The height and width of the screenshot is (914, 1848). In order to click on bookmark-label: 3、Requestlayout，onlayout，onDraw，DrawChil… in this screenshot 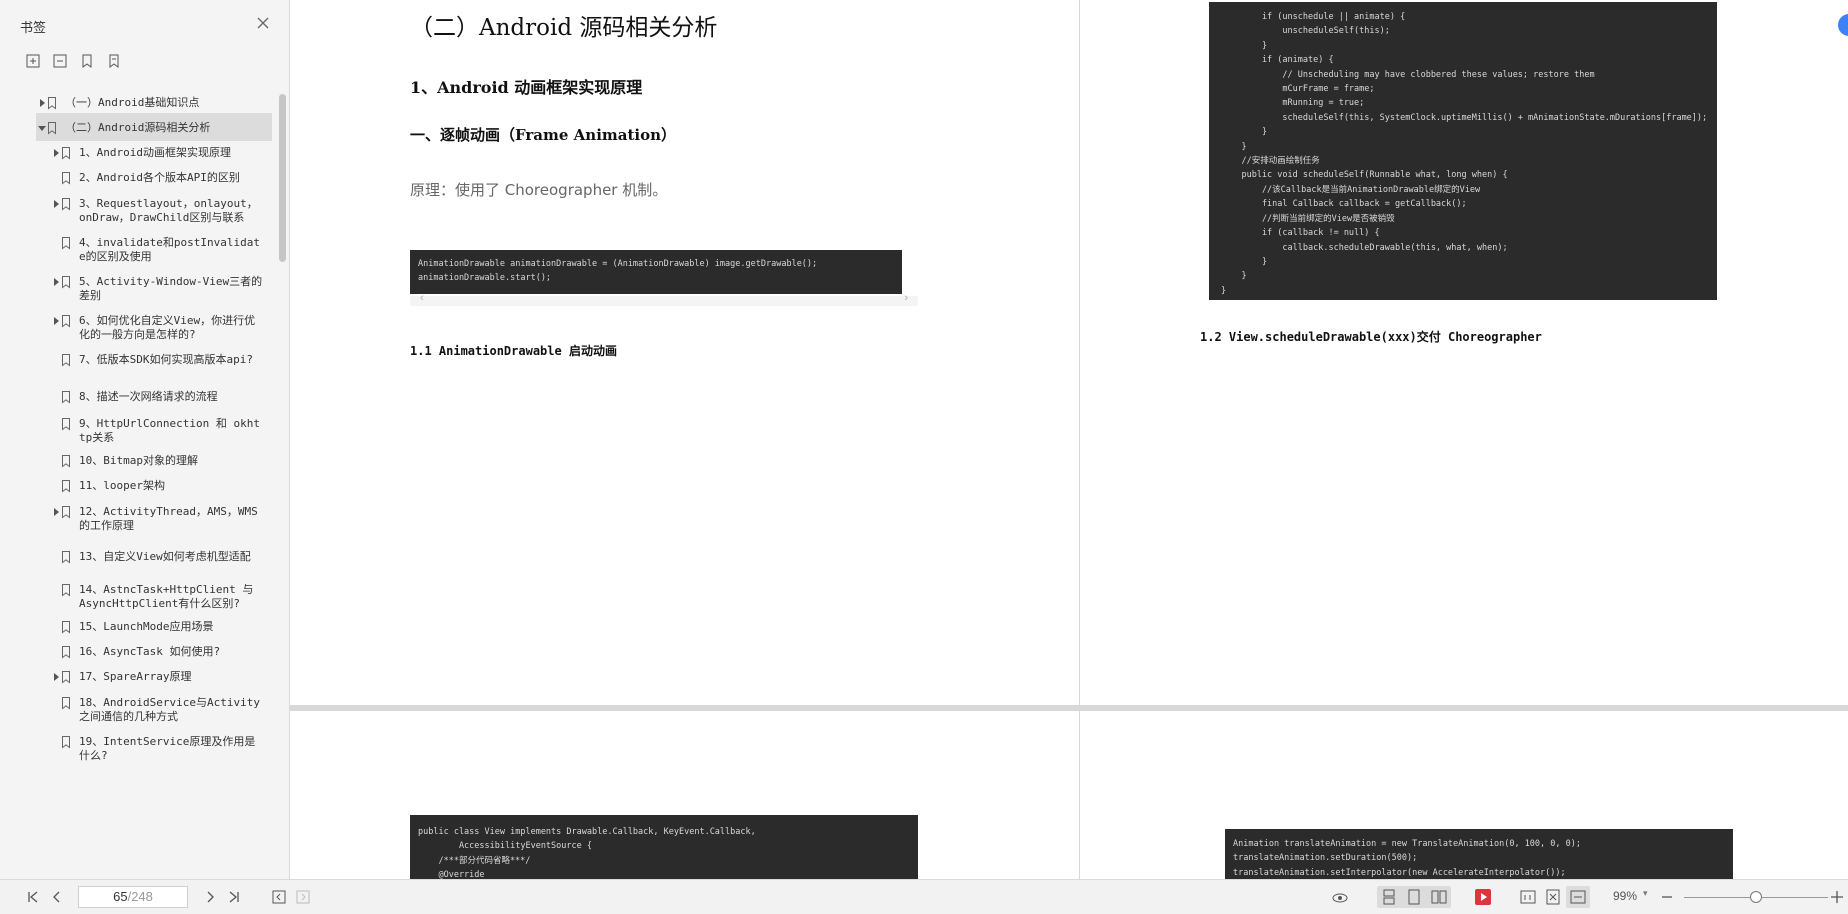, I will do `click(168, 210)`.